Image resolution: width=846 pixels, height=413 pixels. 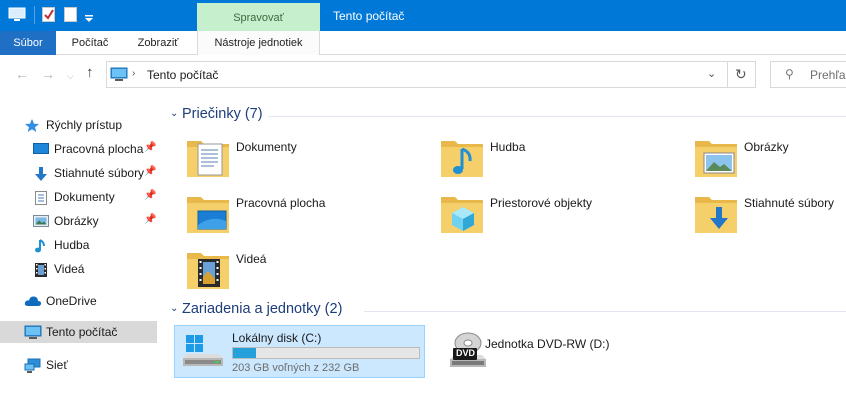 What do you see at coordinates (182, 75) in the screenshot?
I see `breadcrumb-this-pc: Tento počítač` at bounding box center [182, 75].